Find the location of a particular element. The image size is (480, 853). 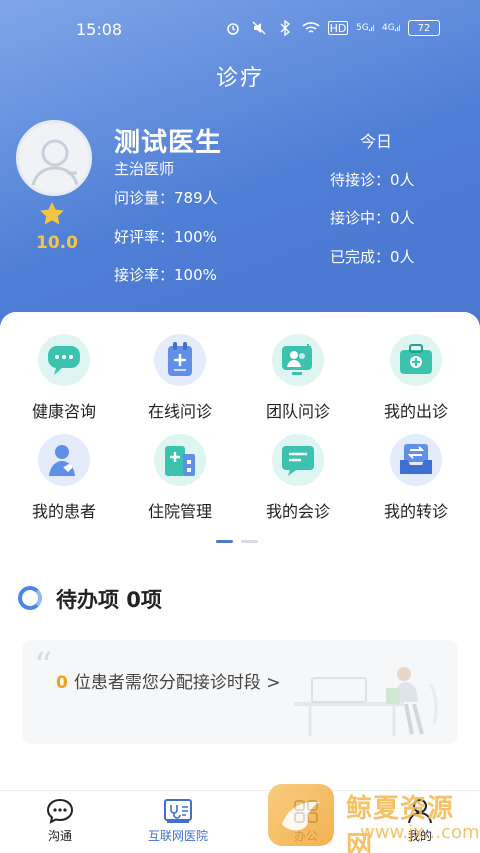

doctor-avatar is located at coordinates (54, 158).